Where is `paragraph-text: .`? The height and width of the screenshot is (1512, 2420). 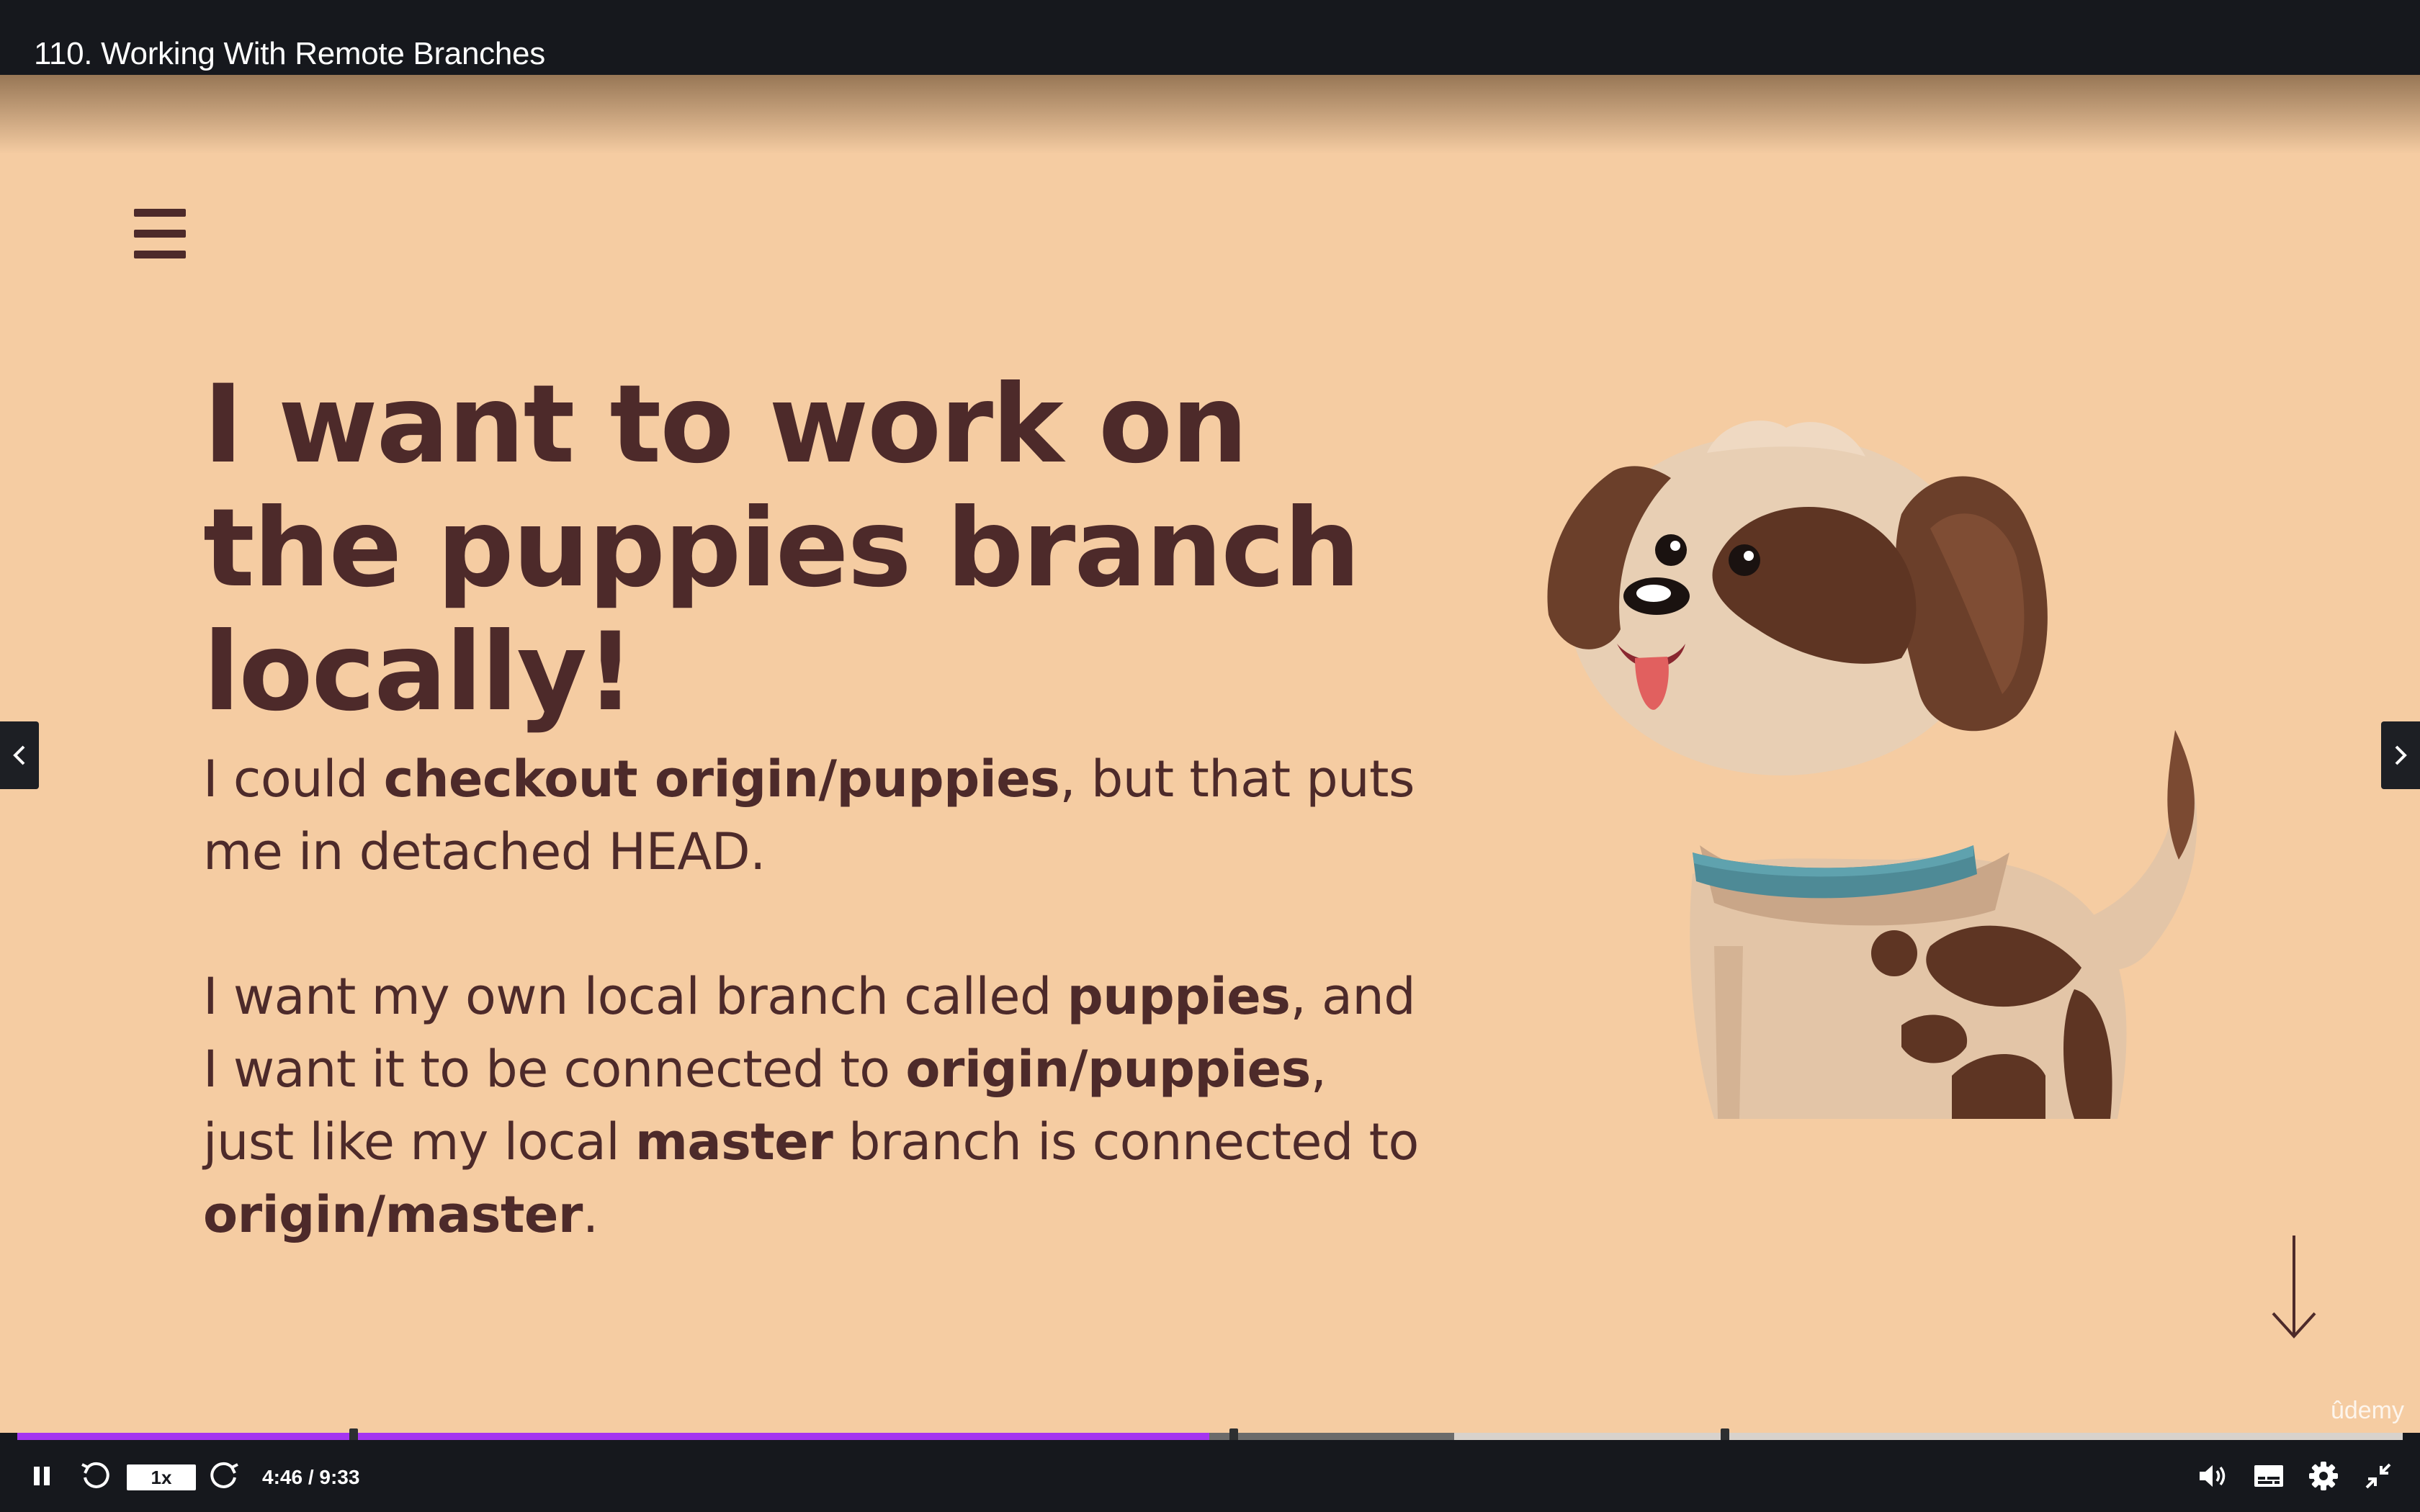
paragraph-text: . is located at coordinates (590, 1214).